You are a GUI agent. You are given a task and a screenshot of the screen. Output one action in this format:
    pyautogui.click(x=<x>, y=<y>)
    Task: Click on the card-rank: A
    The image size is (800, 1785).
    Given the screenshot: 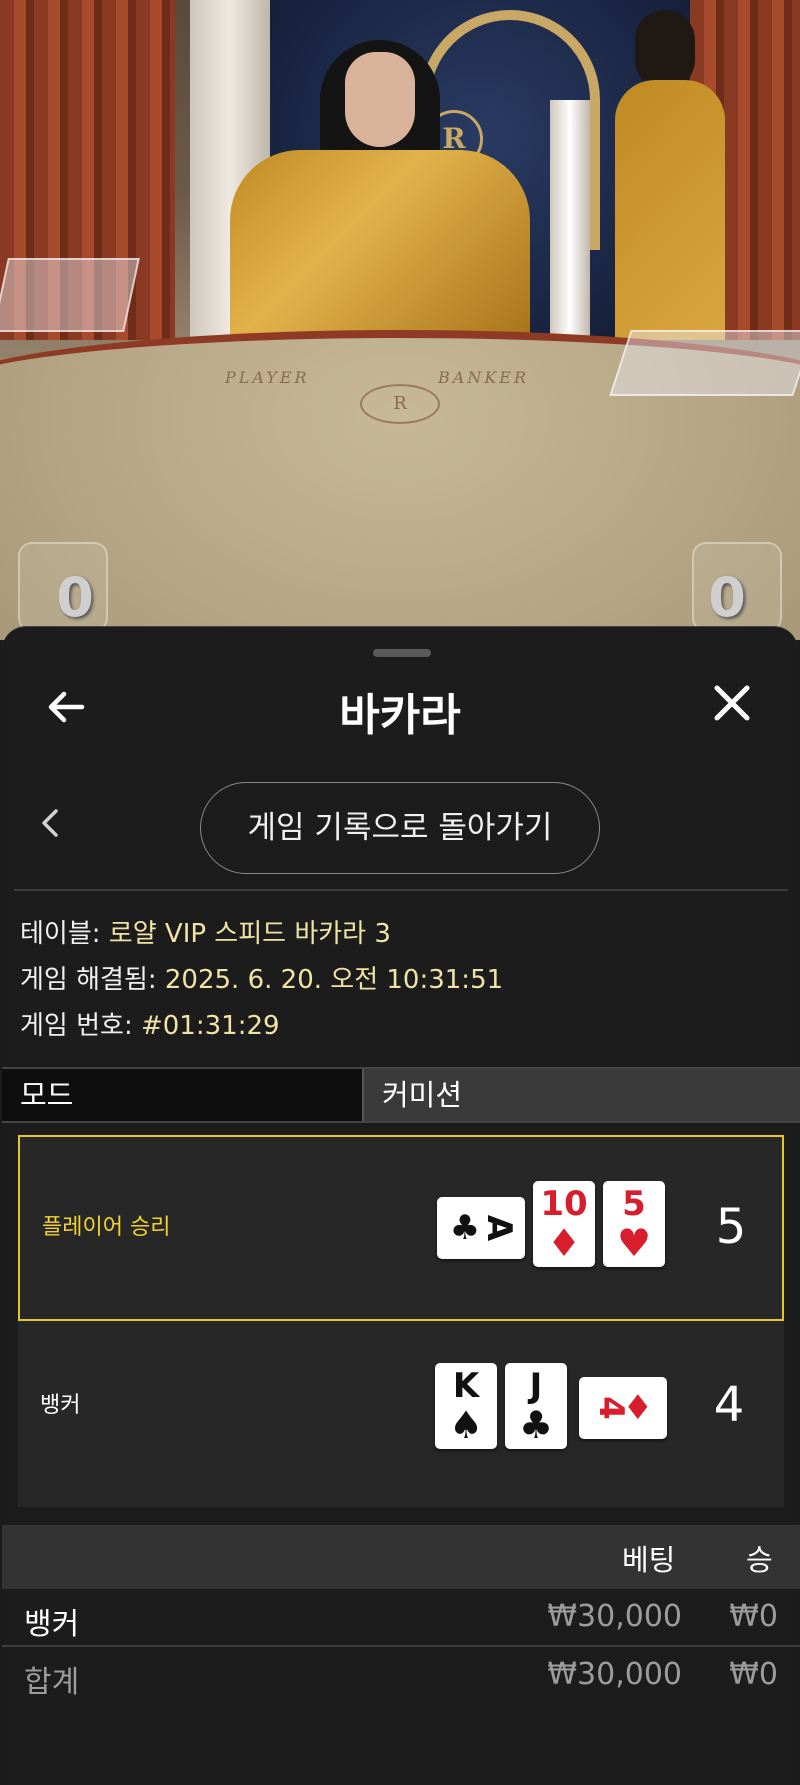 What is the action you would take?
    pyautogui.click(x=499, y=1228)
    